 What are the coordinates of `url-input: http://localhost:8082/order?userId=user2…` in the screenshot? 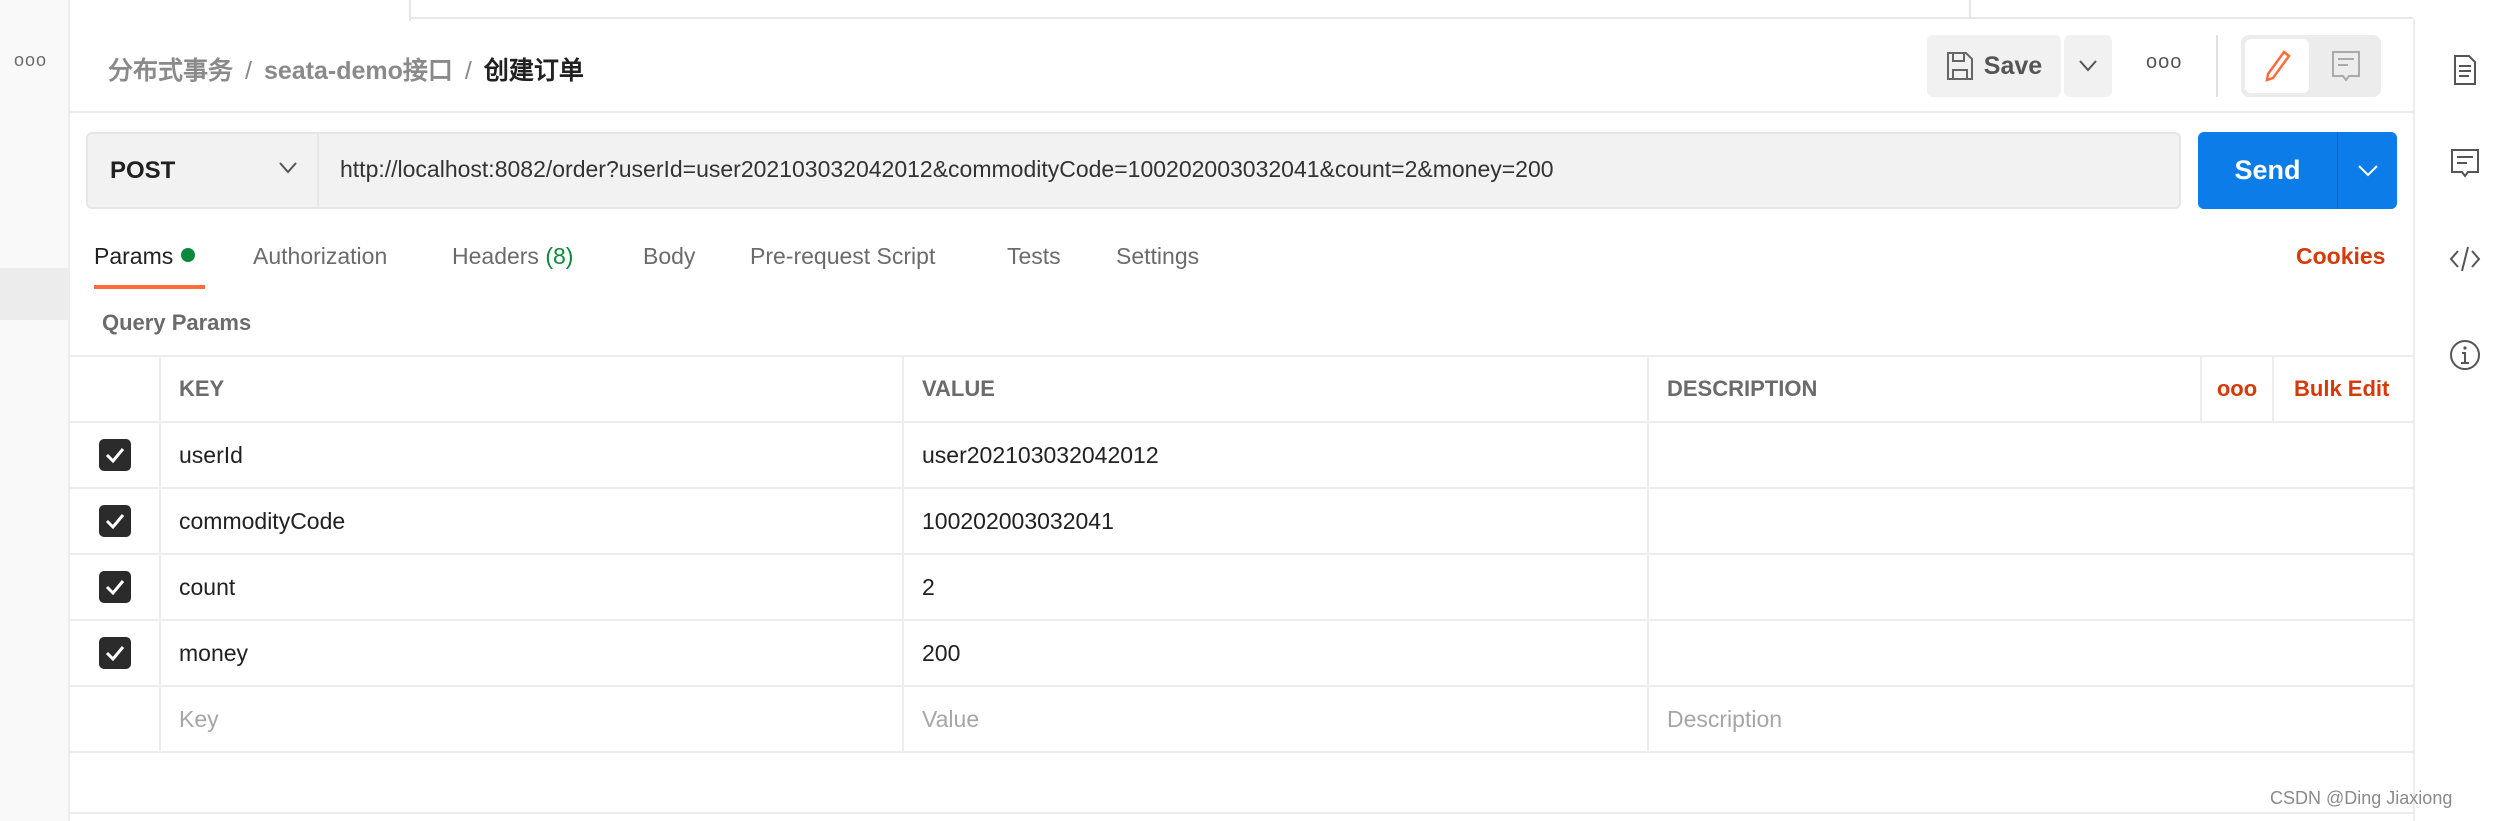 It's located at (947, 169).